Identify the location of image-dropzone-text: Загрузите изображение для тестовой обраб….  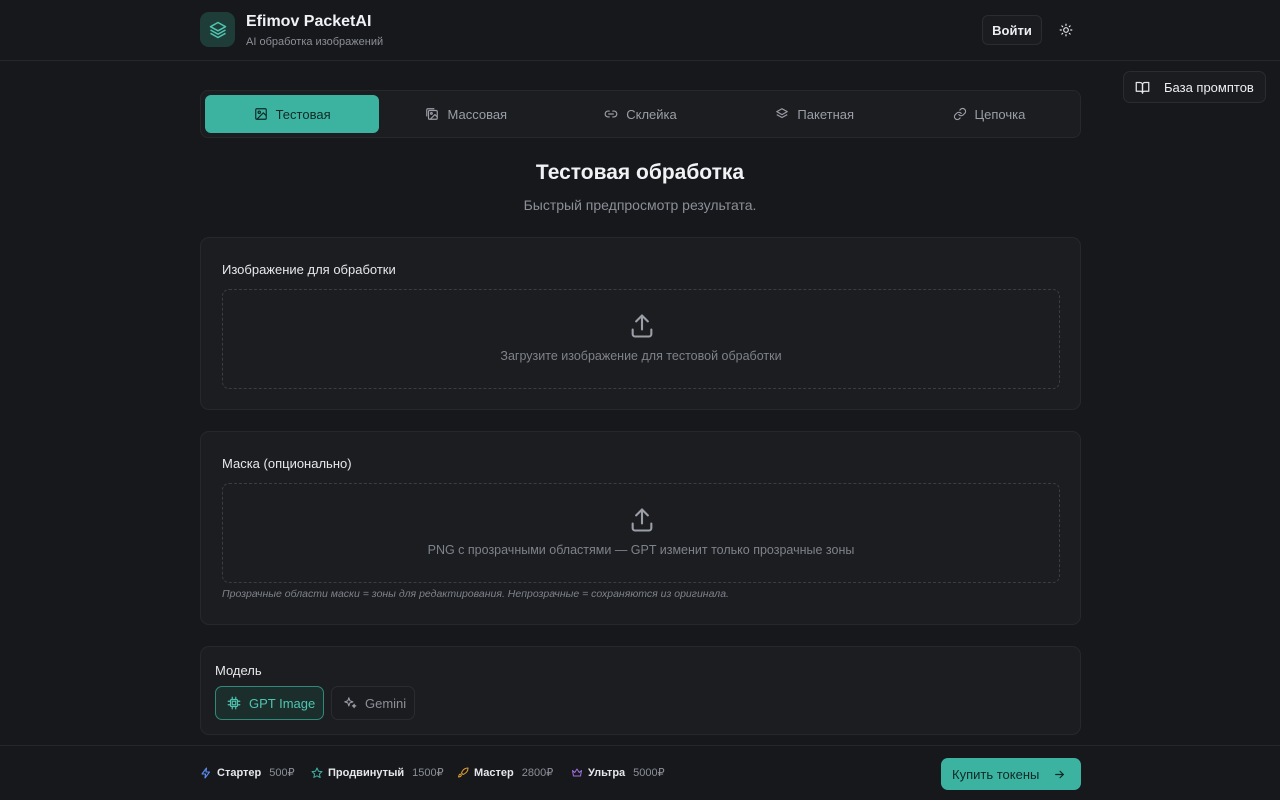
(641, 356).